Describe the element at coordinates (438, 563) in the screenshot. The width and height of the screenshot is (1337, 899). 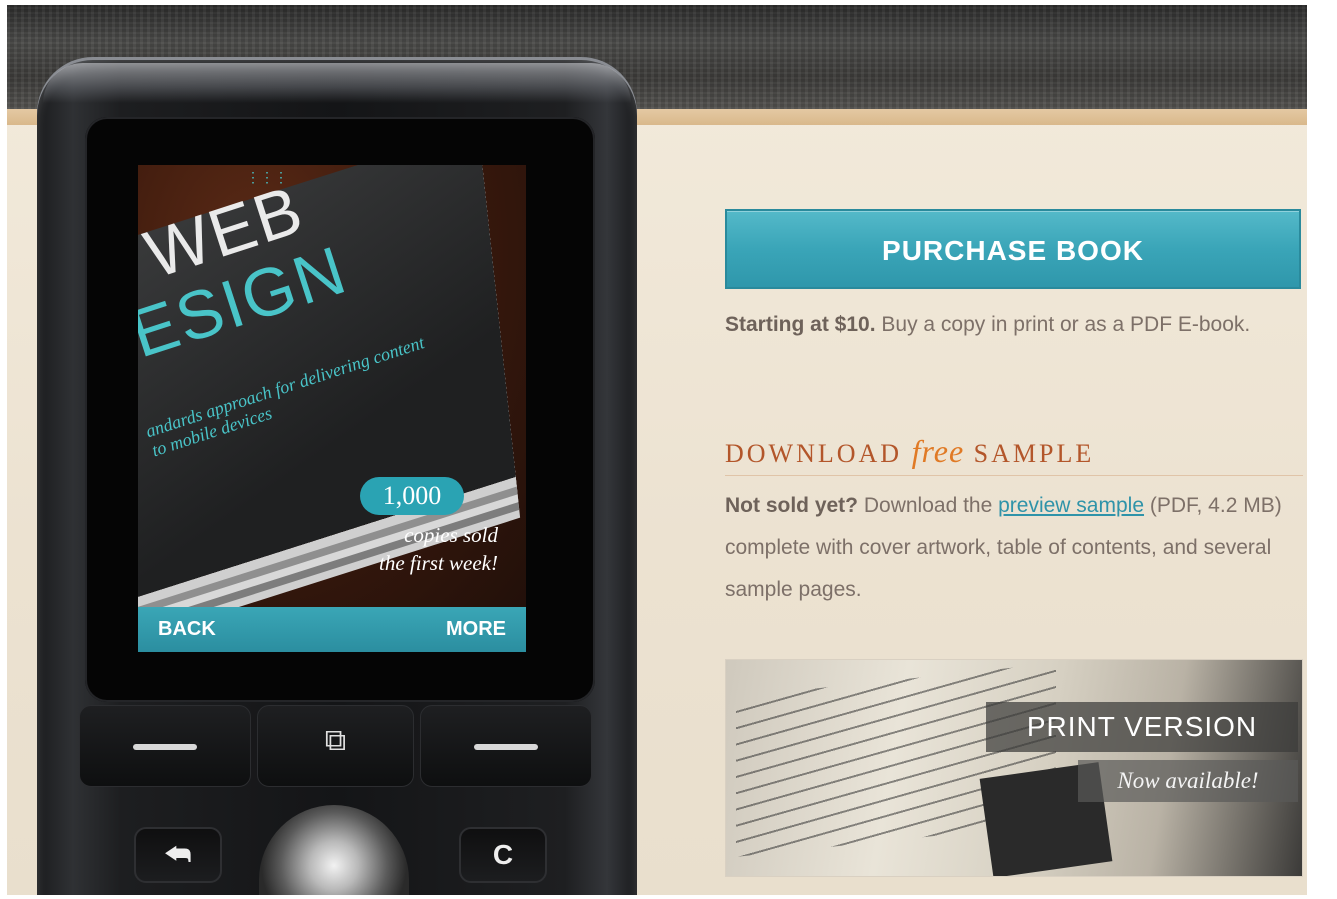
I see `badge-text-line2: the first week!` at that location.